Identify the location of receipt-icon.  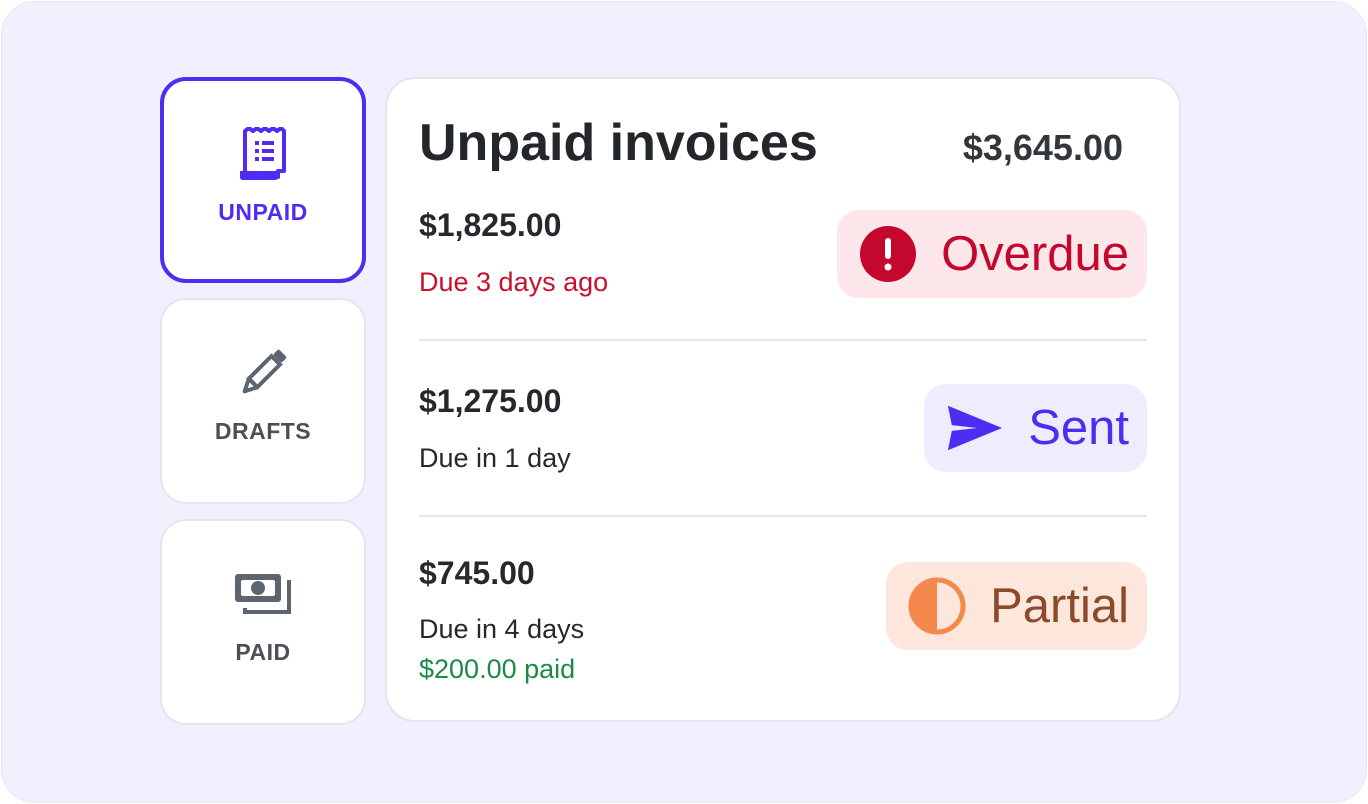
(263, 154).